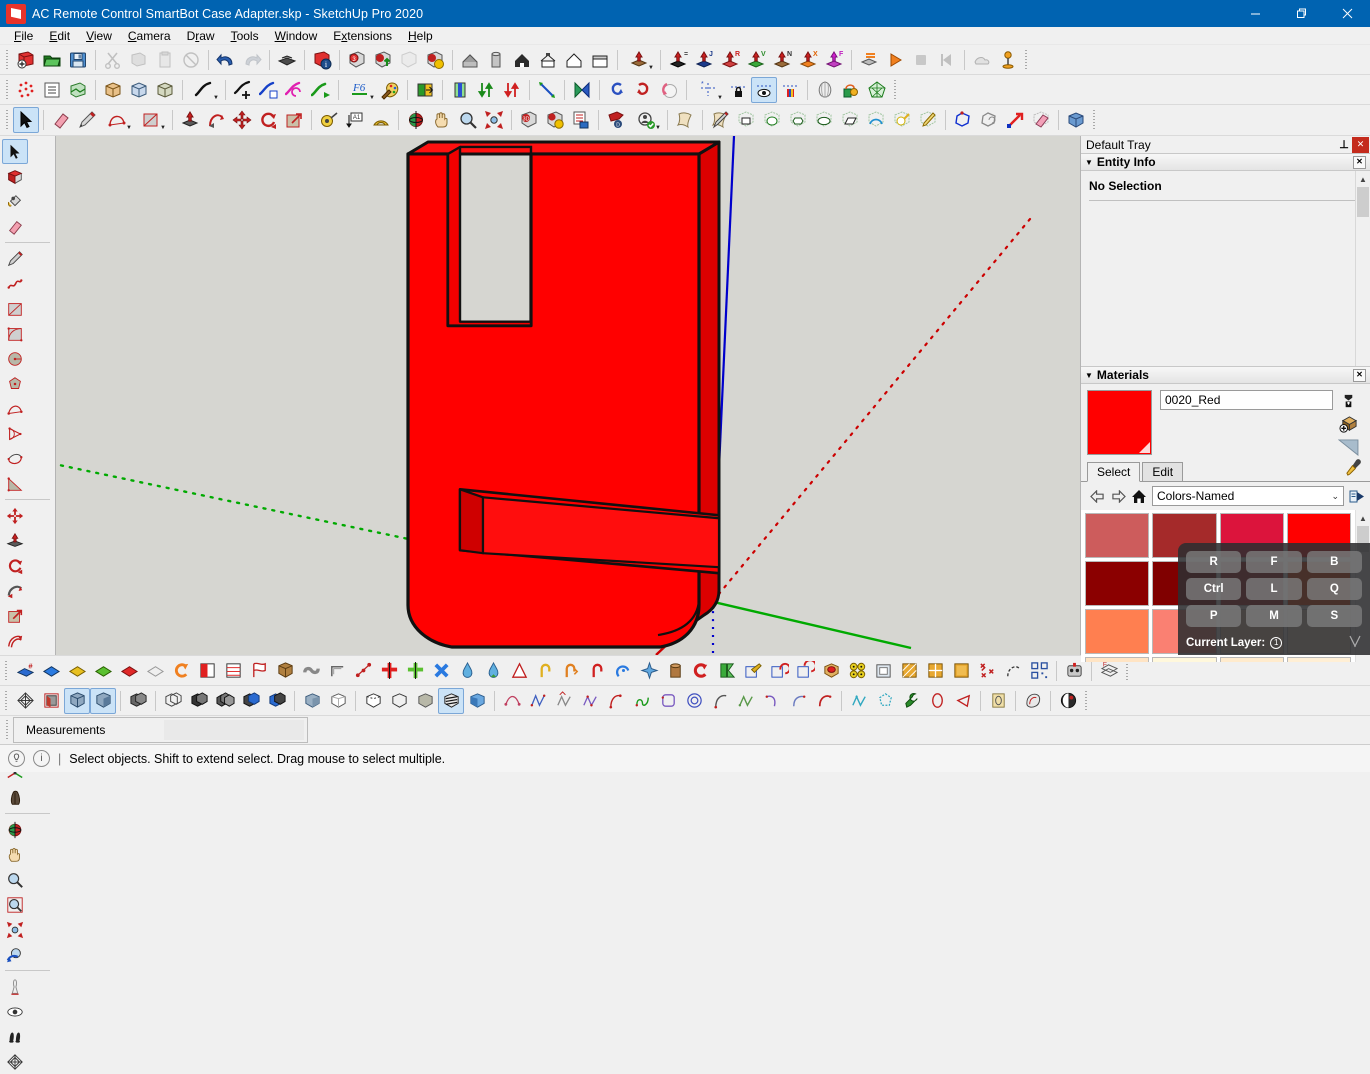 This screenshot has width=1370, height=1074. I want to click on menu-camera: Camera, so click(149, 36).